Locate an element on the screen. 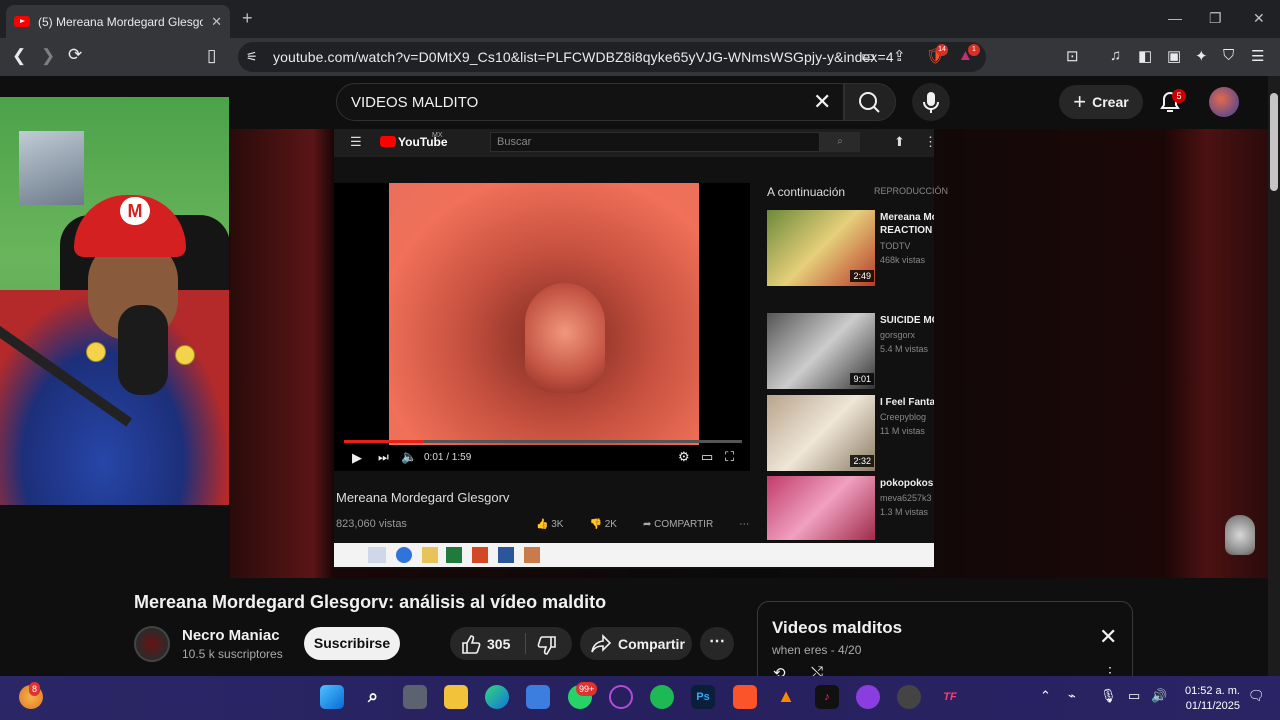 The width and height of the screenshot is (1280, 720). dislike-button is located at coordinates (547, 648).